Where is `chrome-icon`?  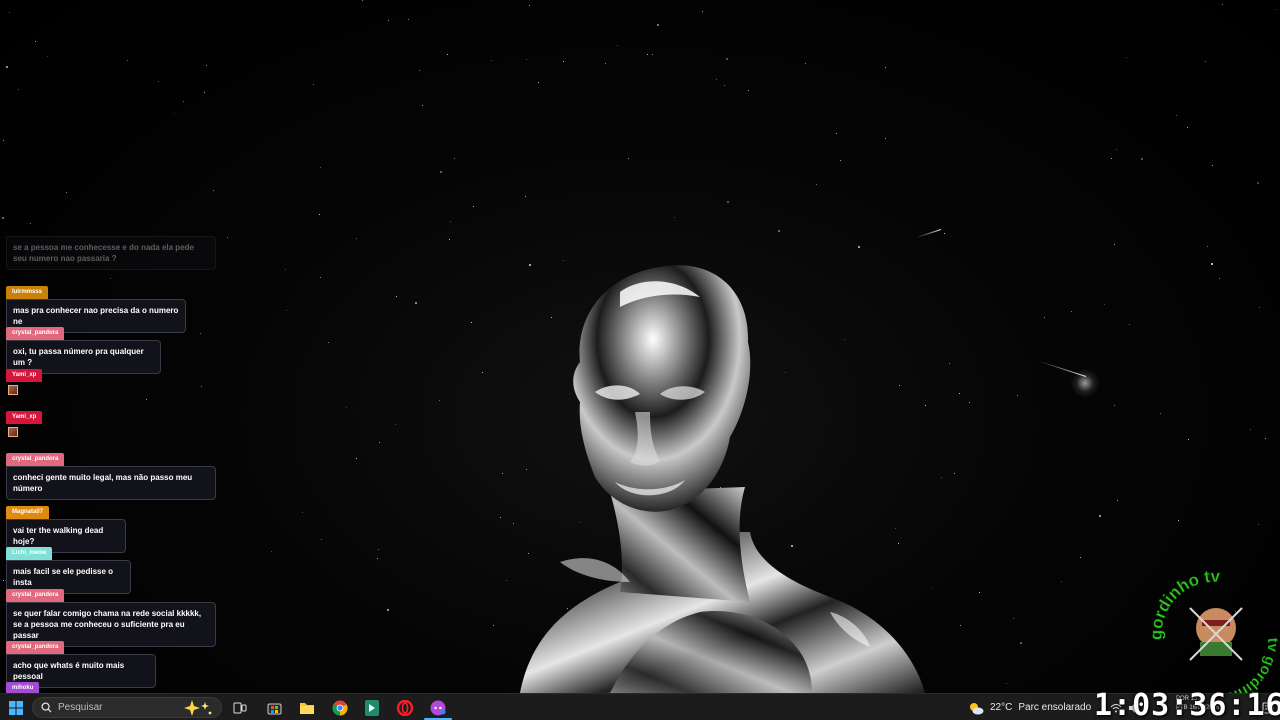 chrome-icon is located at coordinates (340, 707).